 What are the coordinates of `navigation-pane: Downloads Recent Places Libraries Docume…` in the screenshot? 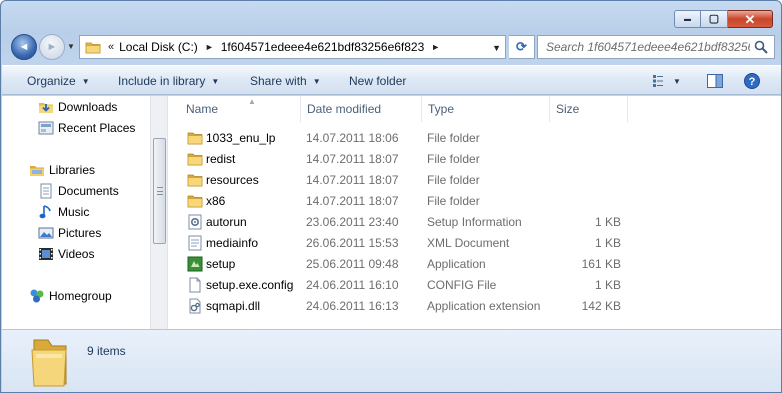 It's located at (76, 212).